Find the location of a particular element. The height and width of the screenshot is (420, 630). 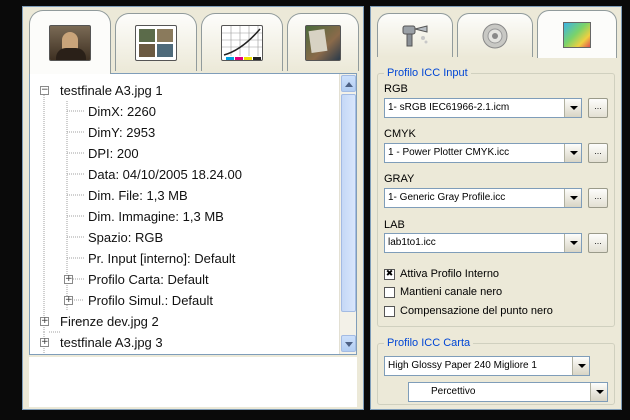

tree-item-label: Profilo Simul.: Default is located at coordinates (150, 300).